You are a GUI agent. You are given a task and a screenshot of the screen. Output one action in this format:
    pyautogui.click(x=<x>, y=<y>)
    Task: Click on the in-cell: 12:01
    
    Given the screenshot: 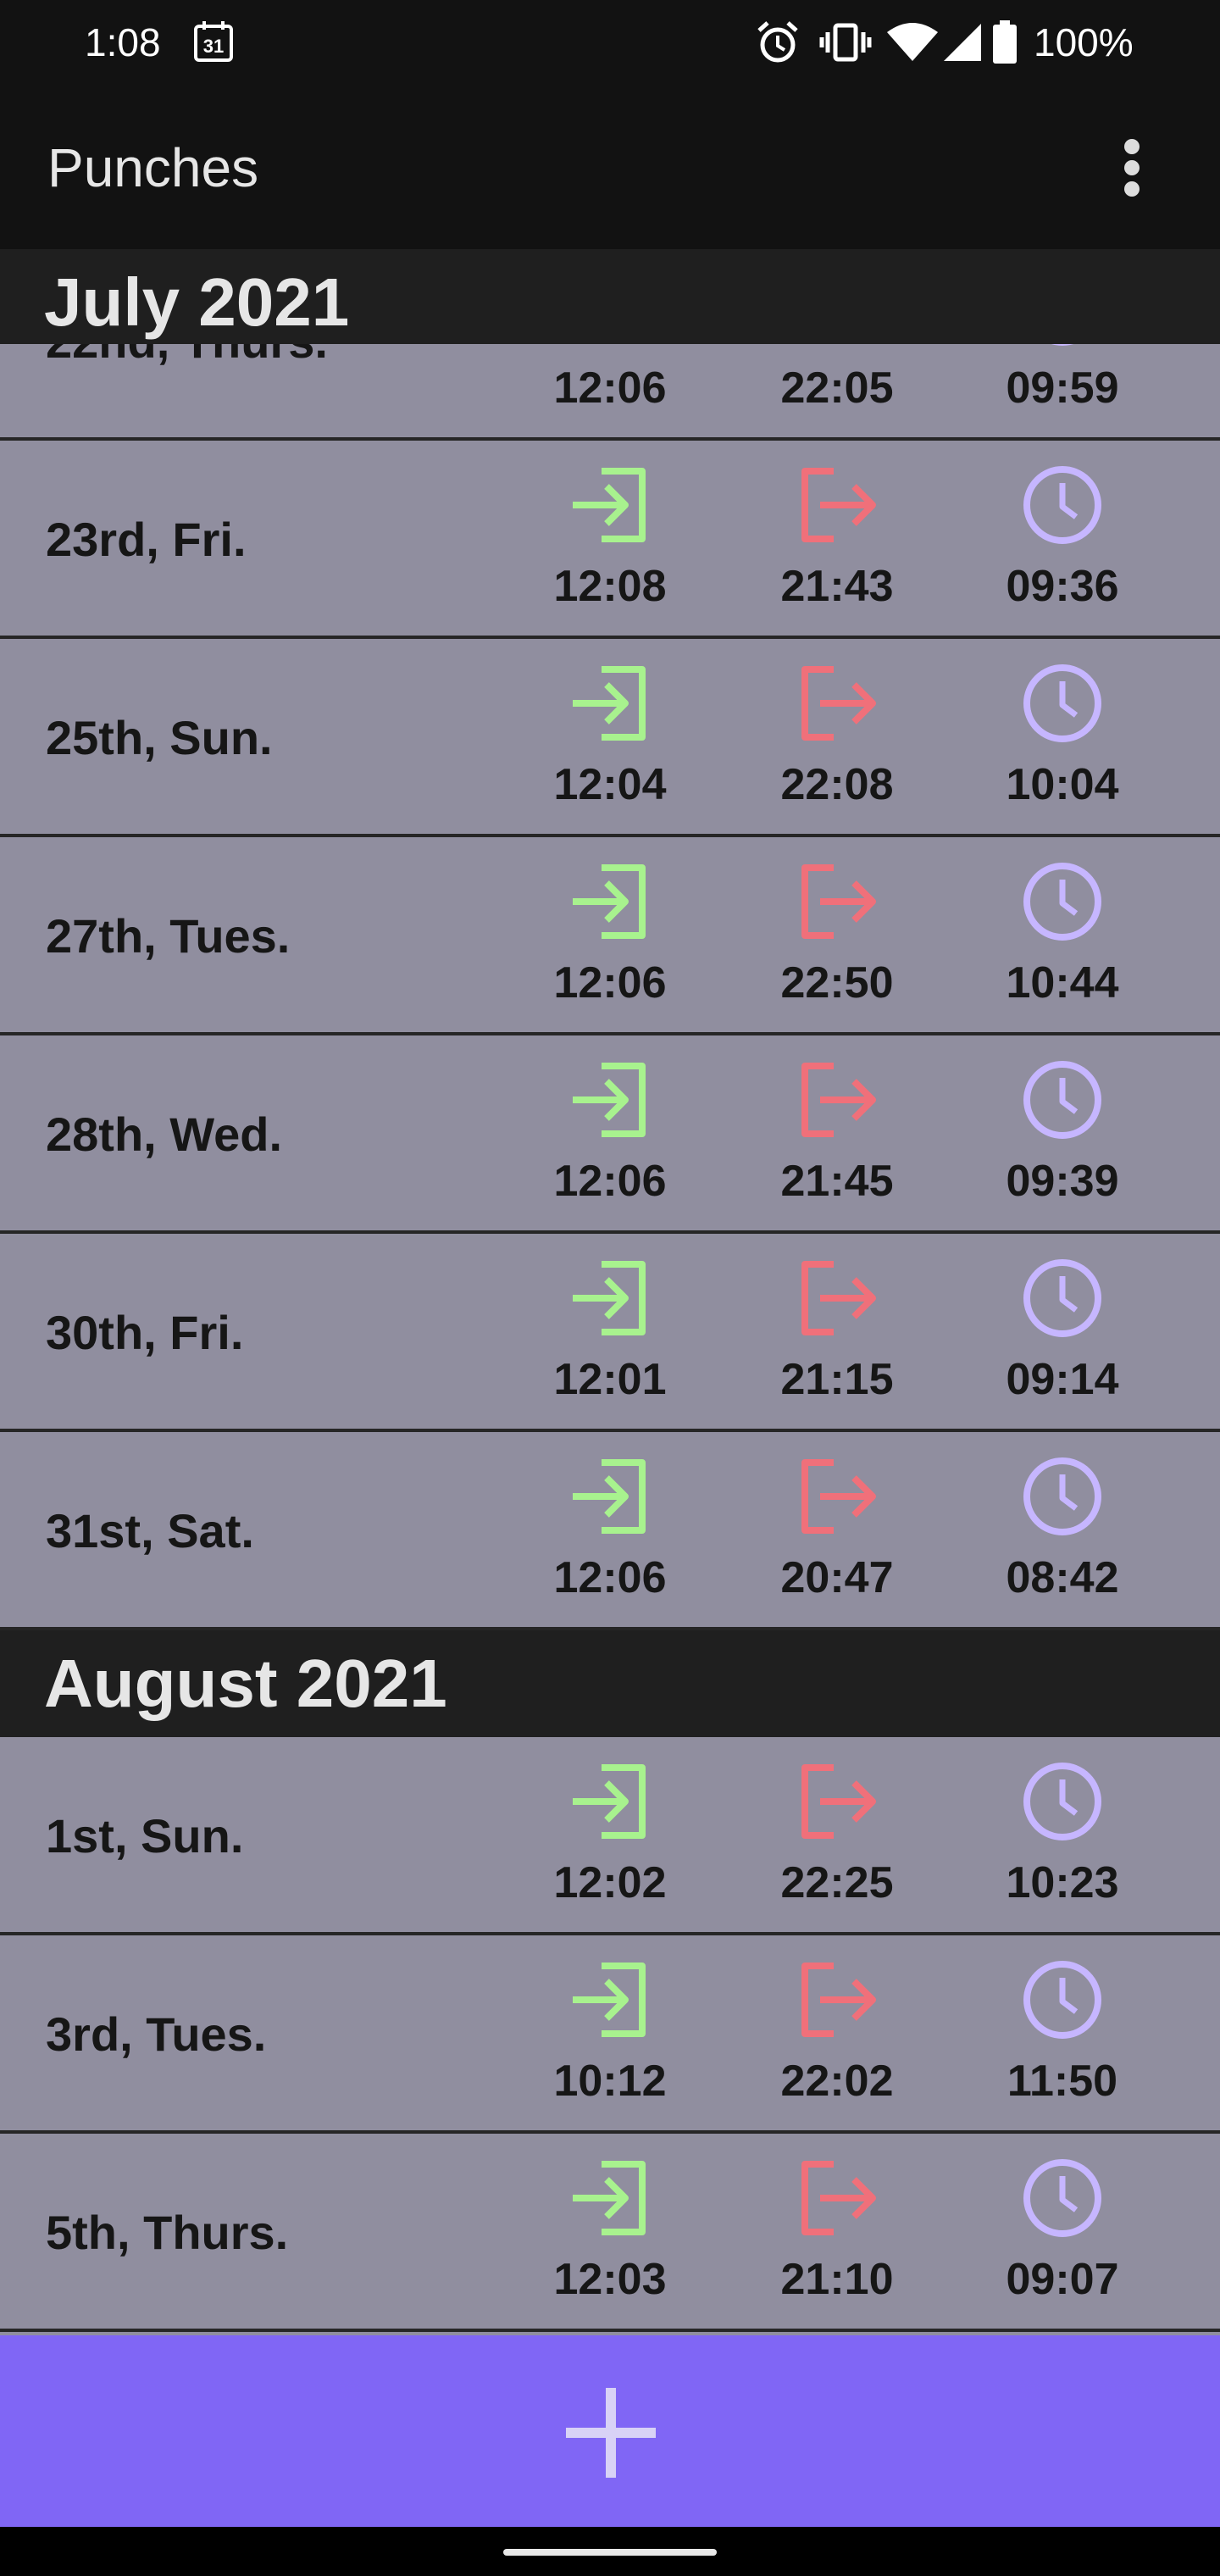 What is the action you would take?
    pyautogui.click(x=610, y=1337)
    